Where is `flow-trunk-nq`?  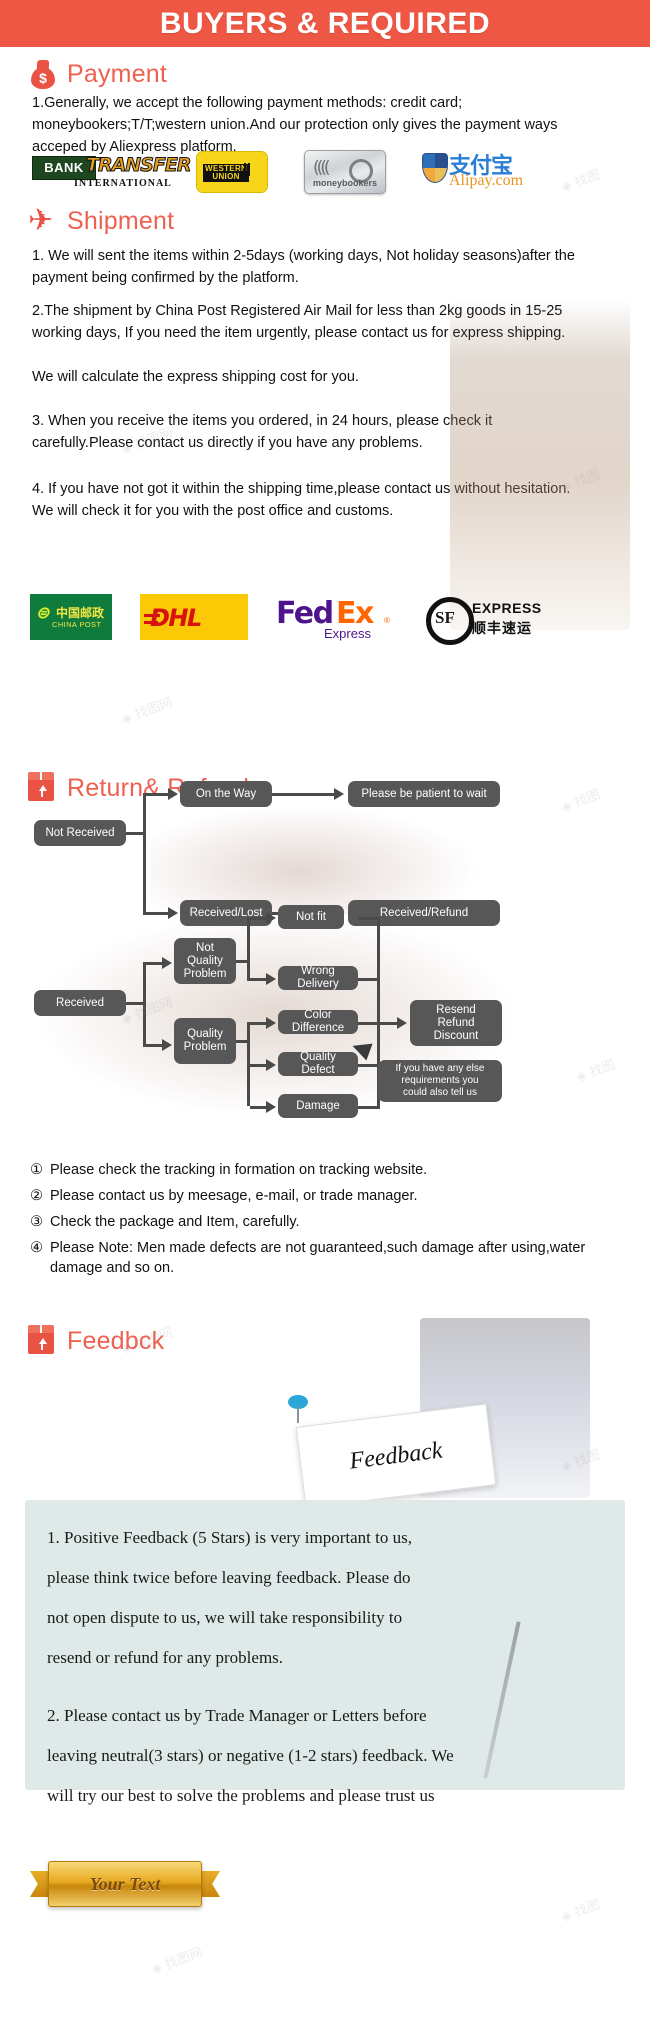 flow-trunk-nq is located at coordinates (248, 949).